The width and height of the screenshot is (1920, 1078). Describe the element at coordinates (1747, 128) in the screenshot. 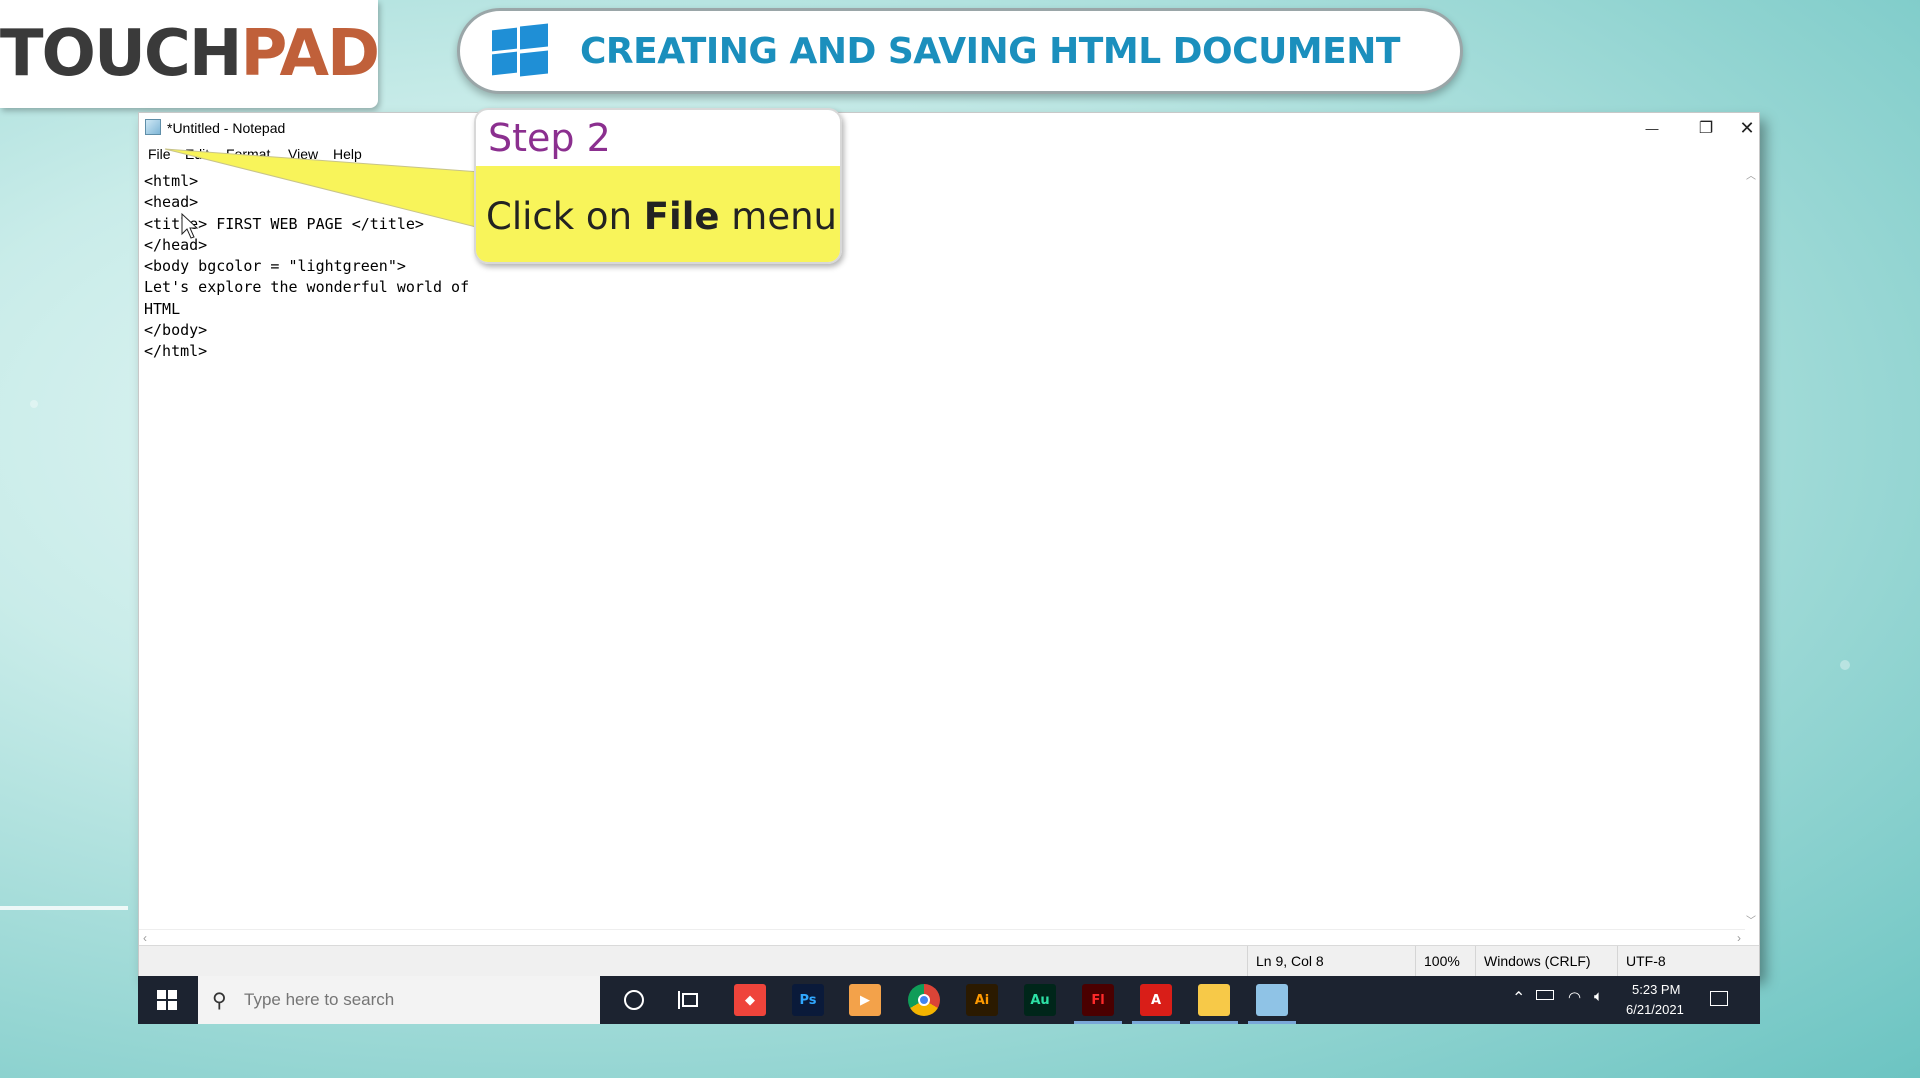

I see `close-button: ✕` at that location.